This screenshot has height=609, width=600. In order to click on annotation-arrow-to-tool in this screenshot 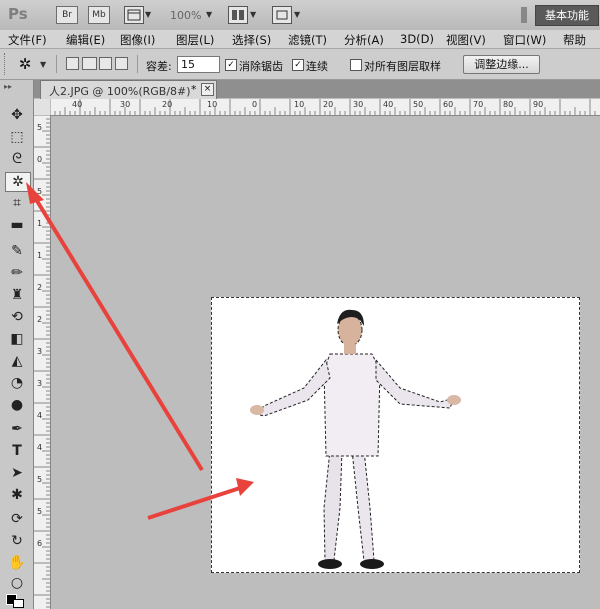, I will do `click(118, 333)`.